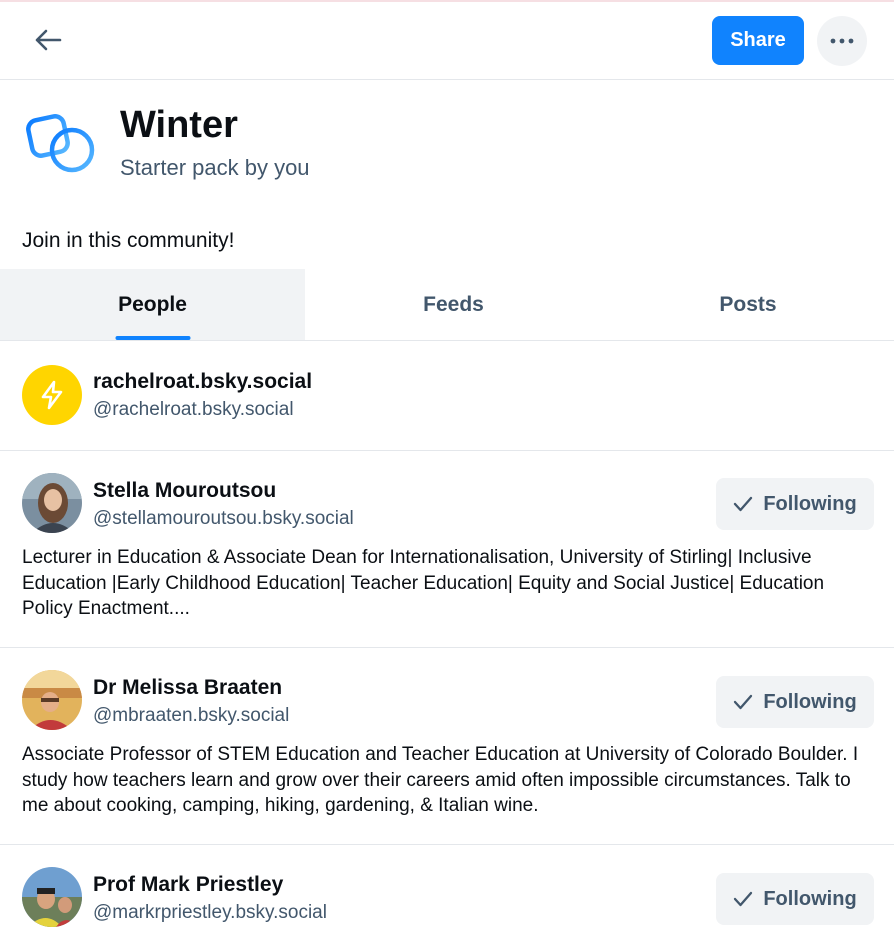 This screenshot has height=944, width=894. I want to click on tab-people-label: People, so click(152, 304).